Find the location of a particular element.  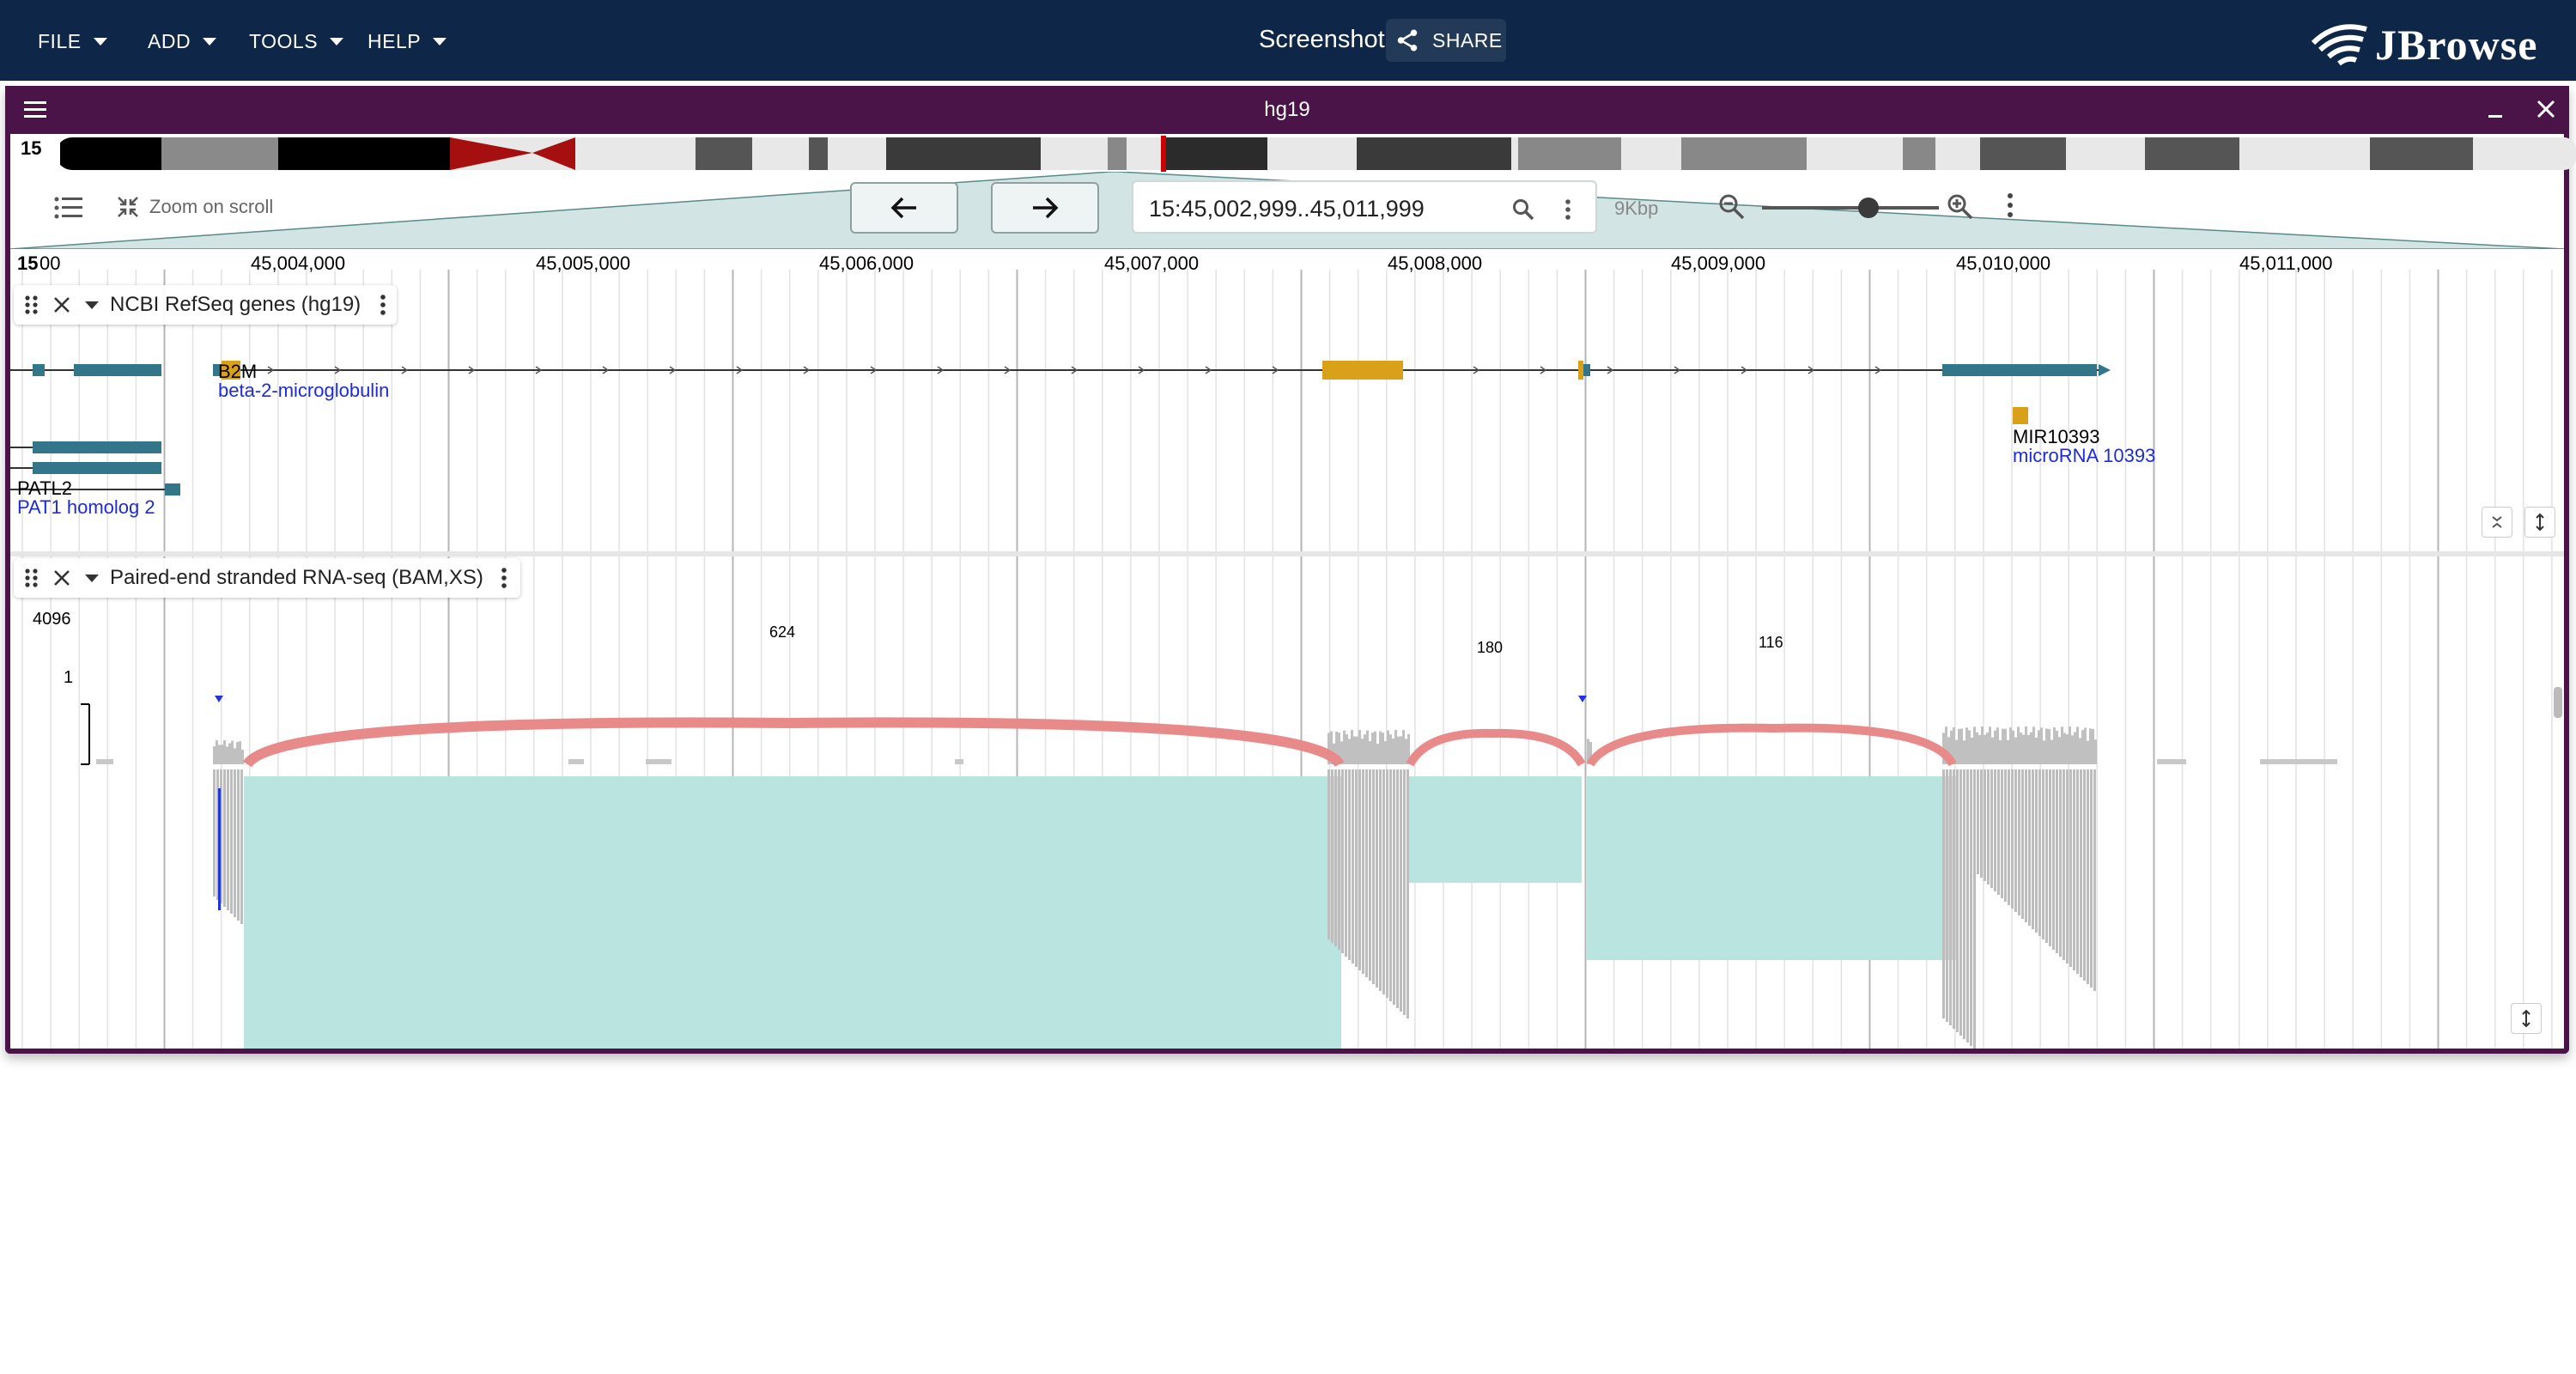

zoom-on-scroll-toggle: Zoom on scroll is located at coordinates (194, 207).